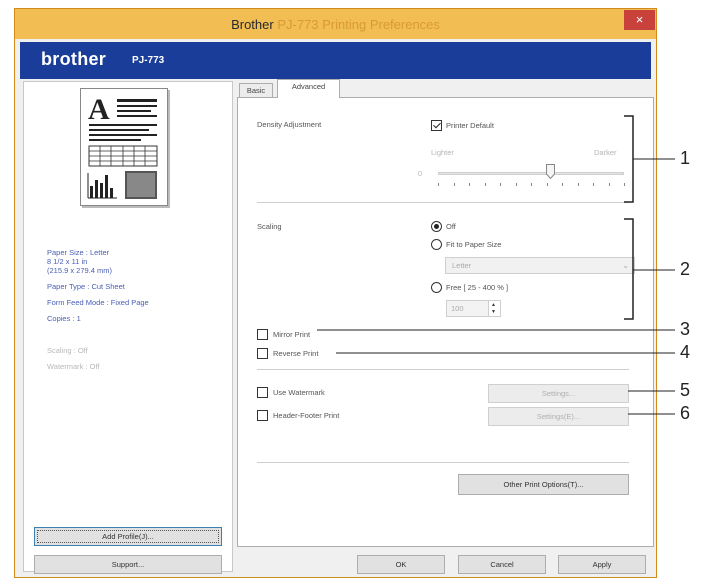 This screenshot has height=582, width=701. I want to click on paper-size-info: Paper Size : Letter, so click(78, 252).